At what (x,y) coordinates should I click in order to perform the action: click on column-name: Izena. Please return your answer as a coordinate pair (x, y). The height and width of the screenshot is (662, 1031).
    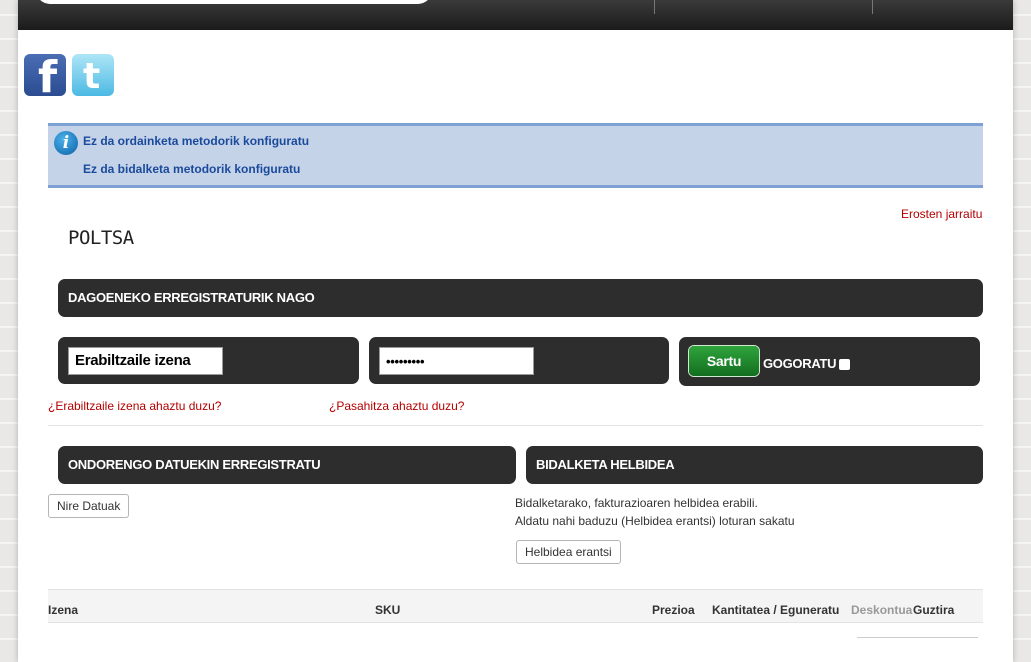
    Looking at the image, I should click on (63, 610).